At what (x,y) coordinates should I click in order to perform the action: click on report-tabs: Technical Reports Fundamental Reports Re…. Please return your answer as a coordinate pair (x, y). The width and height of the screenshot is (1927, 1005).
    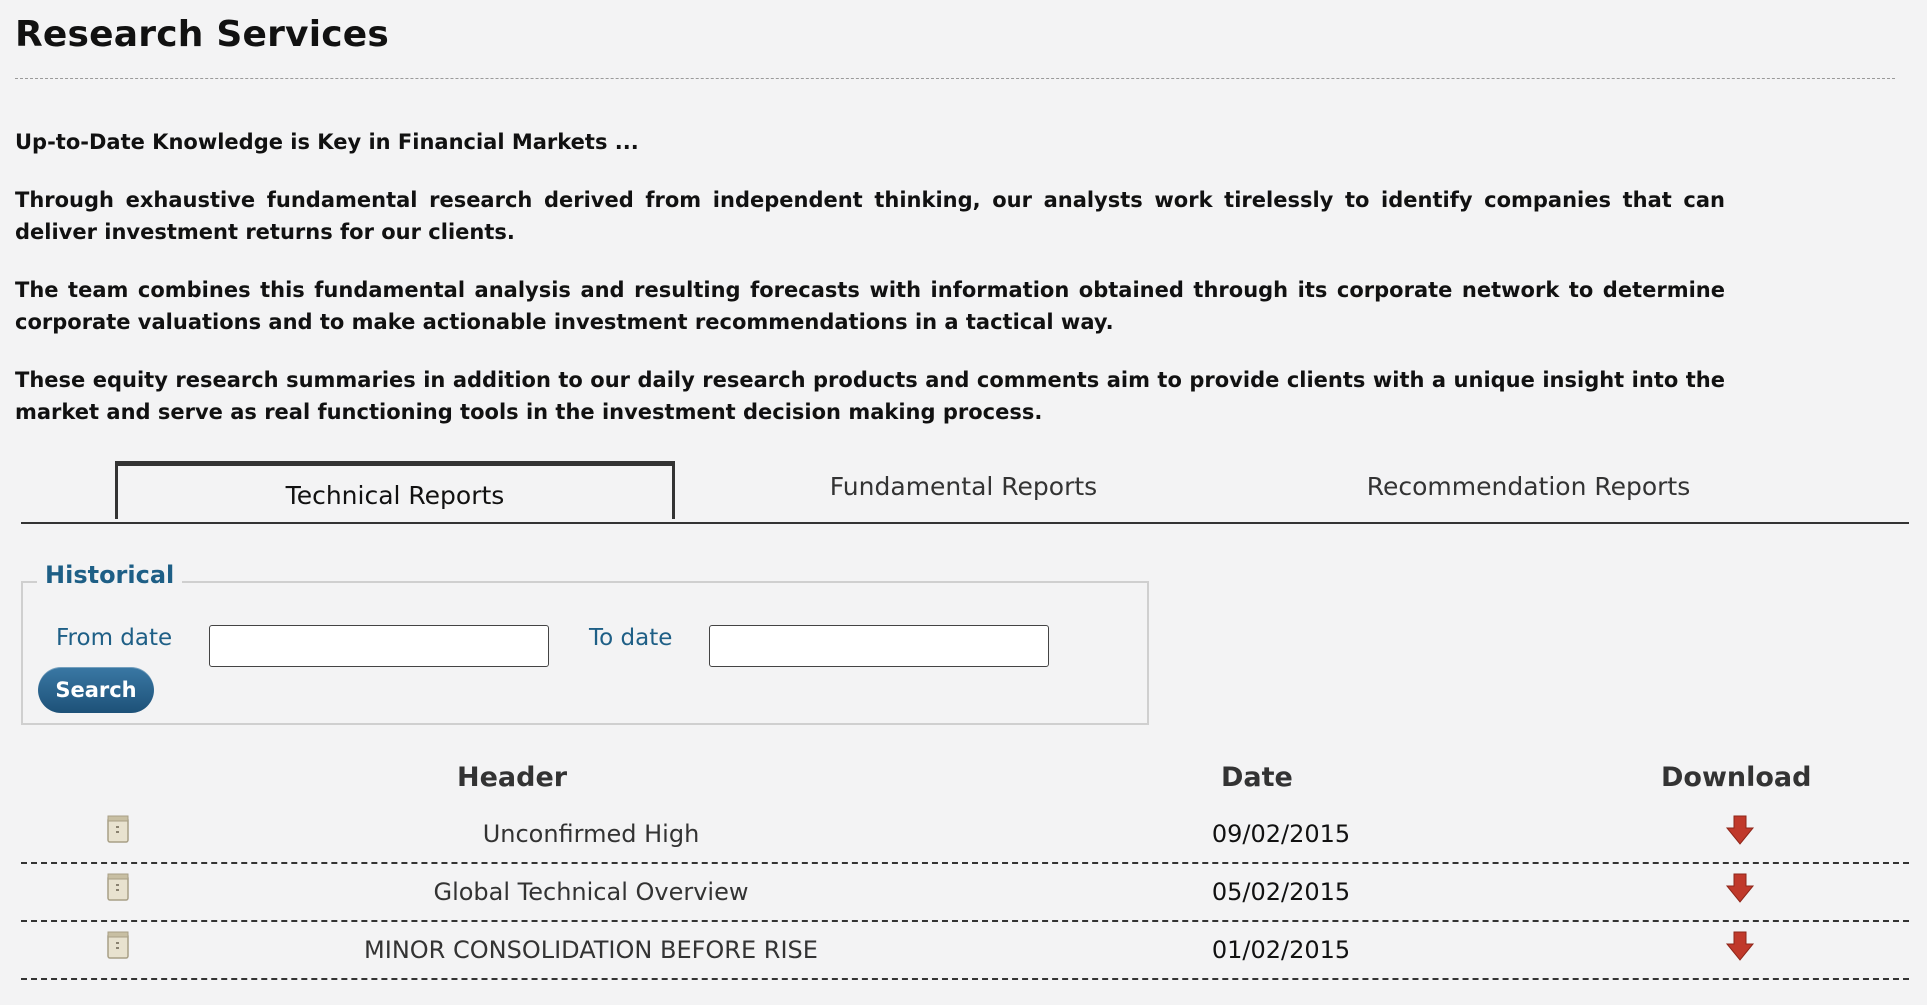
    Looking at the image, I should click on (965, 492).